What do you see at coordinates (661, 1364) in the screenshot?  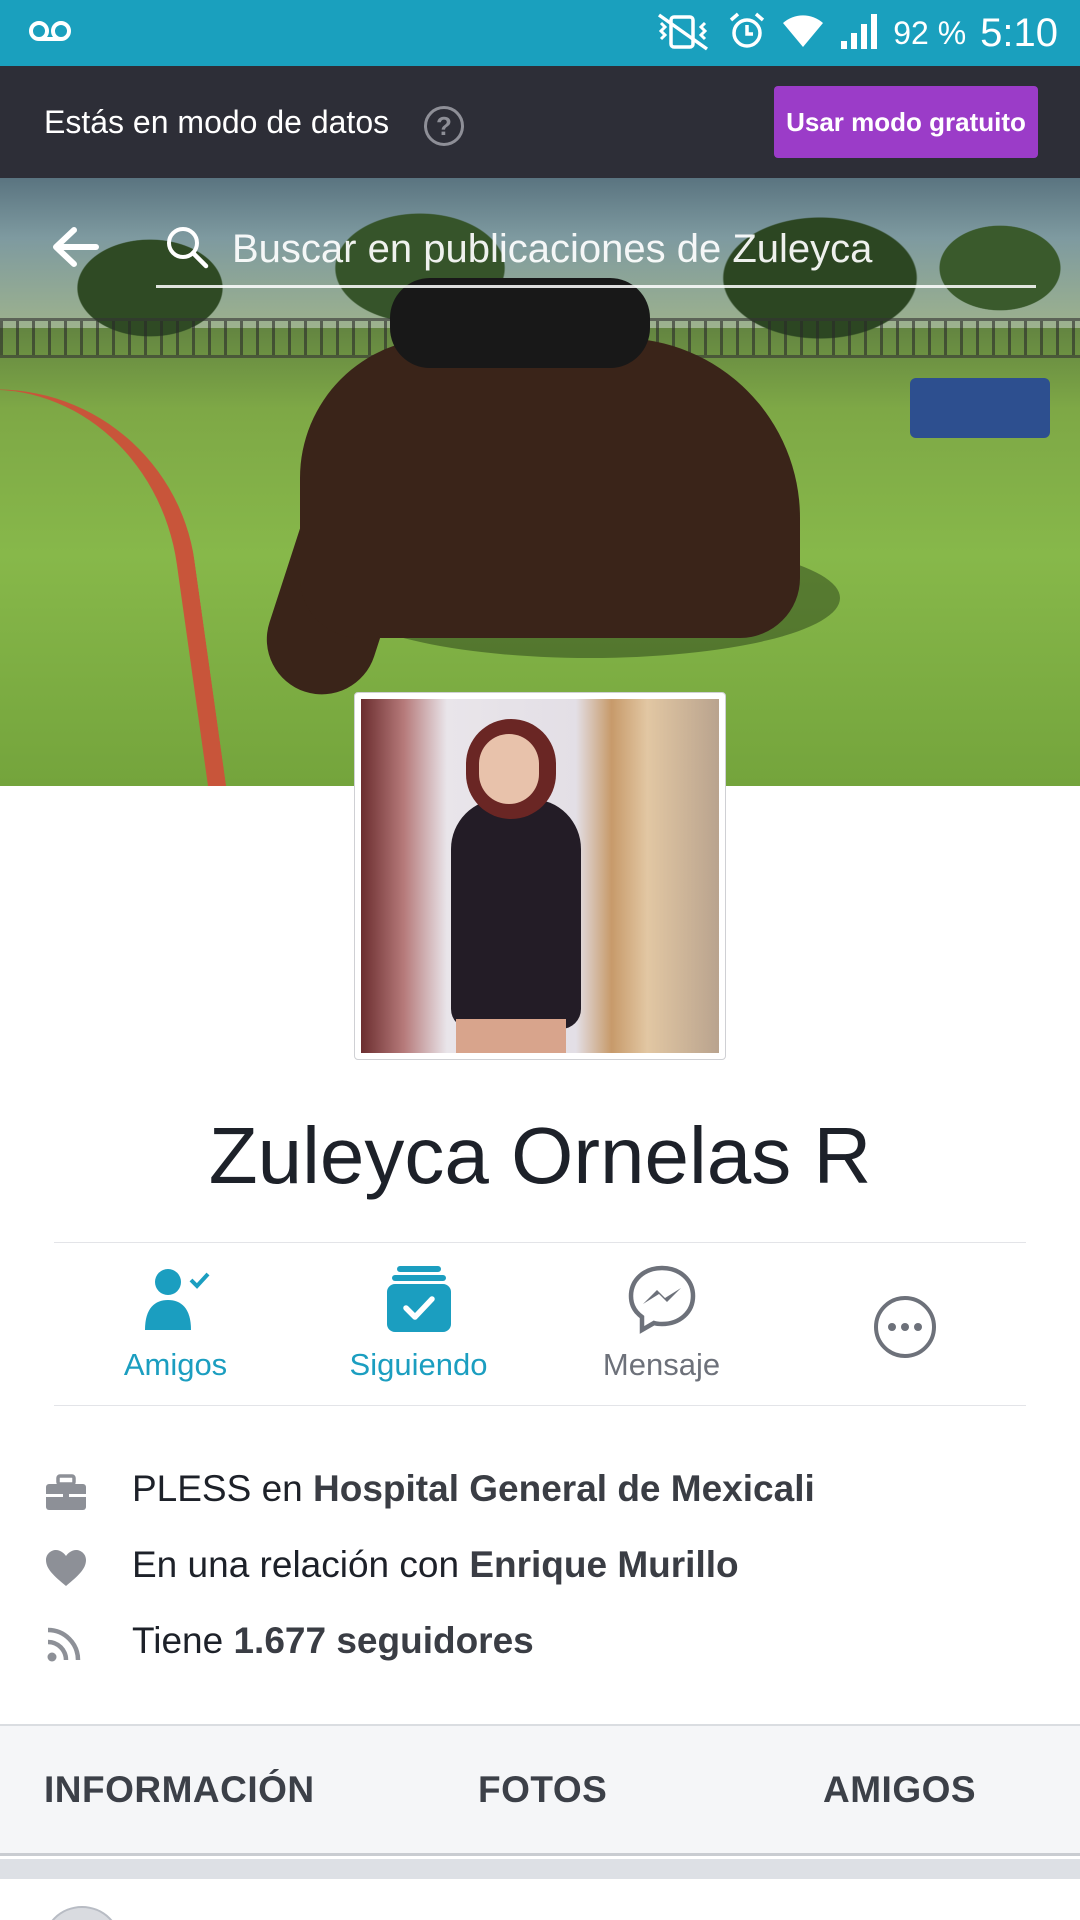 I see `message-label: Mensaje` at bounding box center [661, 1364].